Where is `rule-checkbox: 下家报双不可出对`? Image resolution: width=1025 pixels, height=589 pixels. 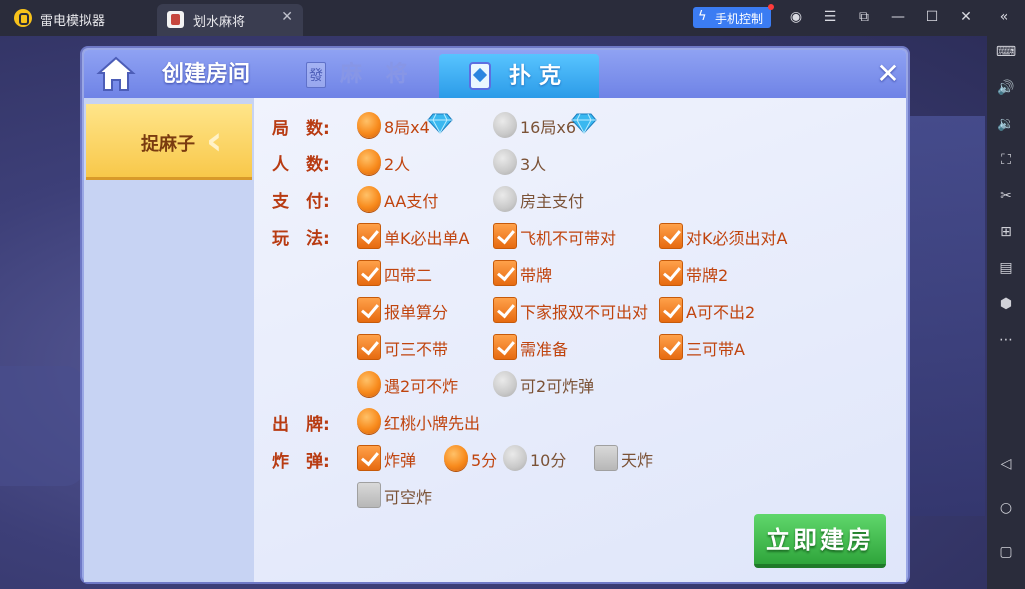 rule-checkbox: 下家报双不可出对 is located at coordinates (575, 310).